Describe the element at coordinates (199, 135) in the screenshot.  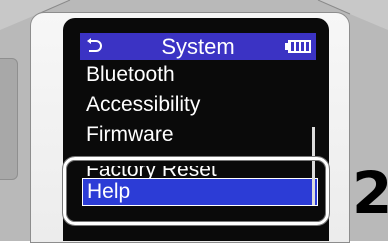
I see `menu-item-firmware: Firmware` at that location.